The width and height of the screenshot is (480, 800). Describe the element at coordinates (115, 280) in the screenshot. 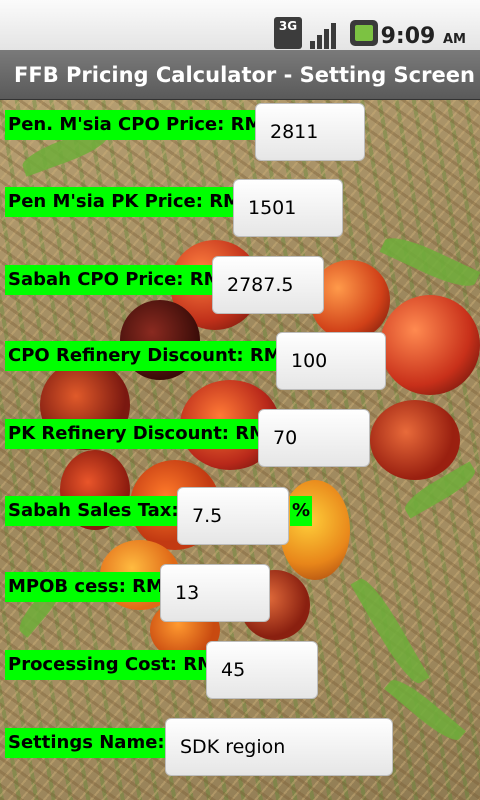

I see `sabah-cpo-price-label: Sabah CPO Price: RM` at that location.